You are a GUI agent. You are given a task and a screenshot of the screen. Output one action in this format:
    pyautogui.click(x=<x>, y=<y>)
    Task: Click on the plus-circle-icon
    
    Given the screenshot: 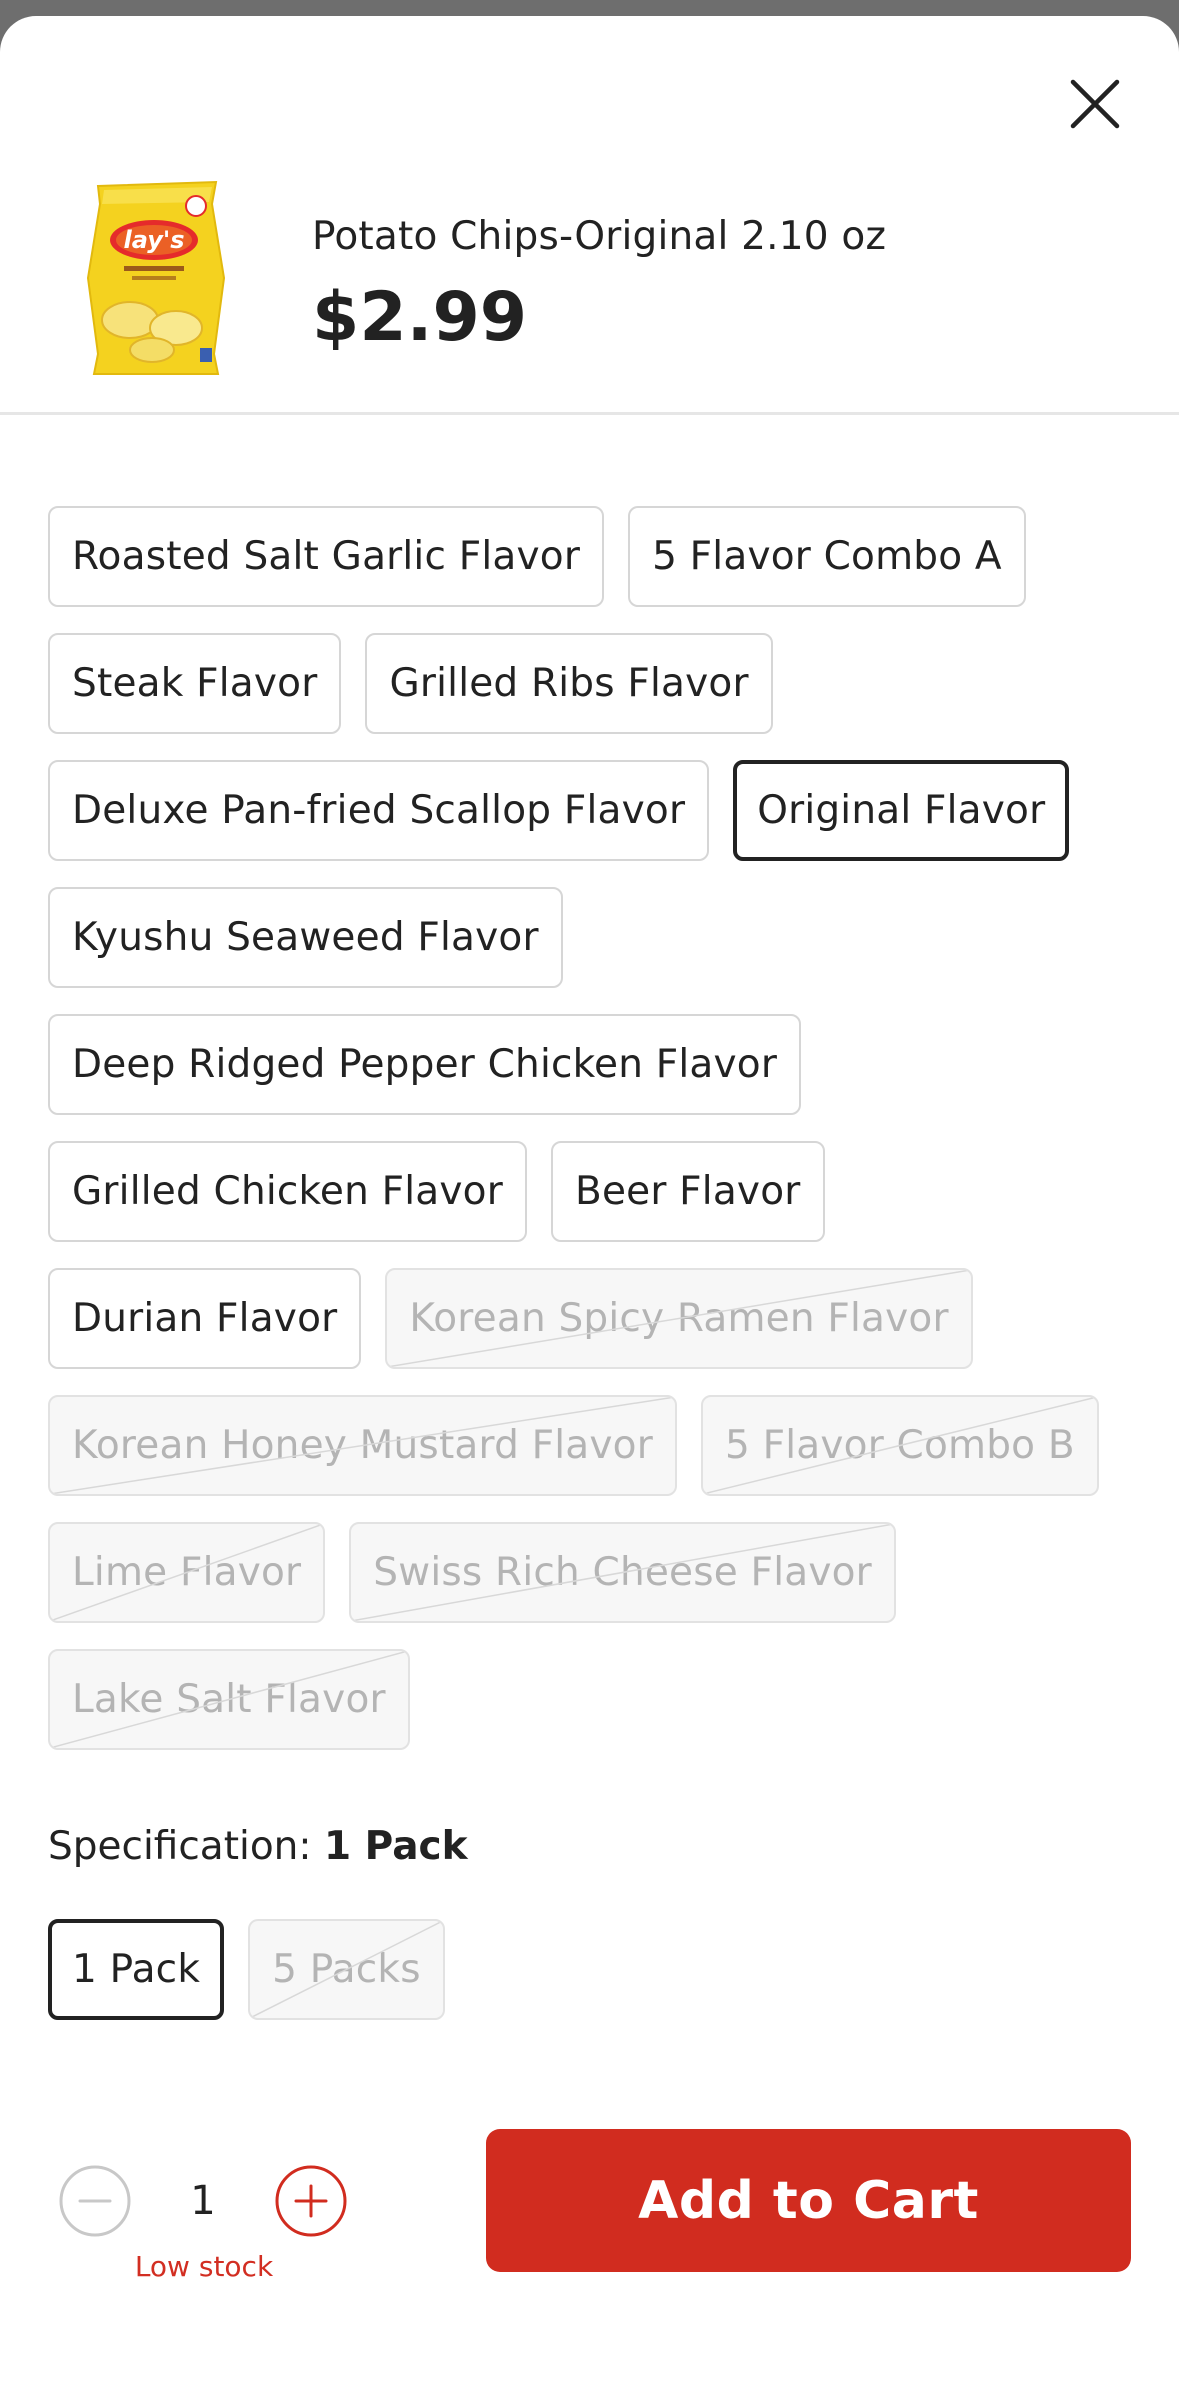 What is the action you would take?
    pyautogui.click(x=311, y=2201)
    